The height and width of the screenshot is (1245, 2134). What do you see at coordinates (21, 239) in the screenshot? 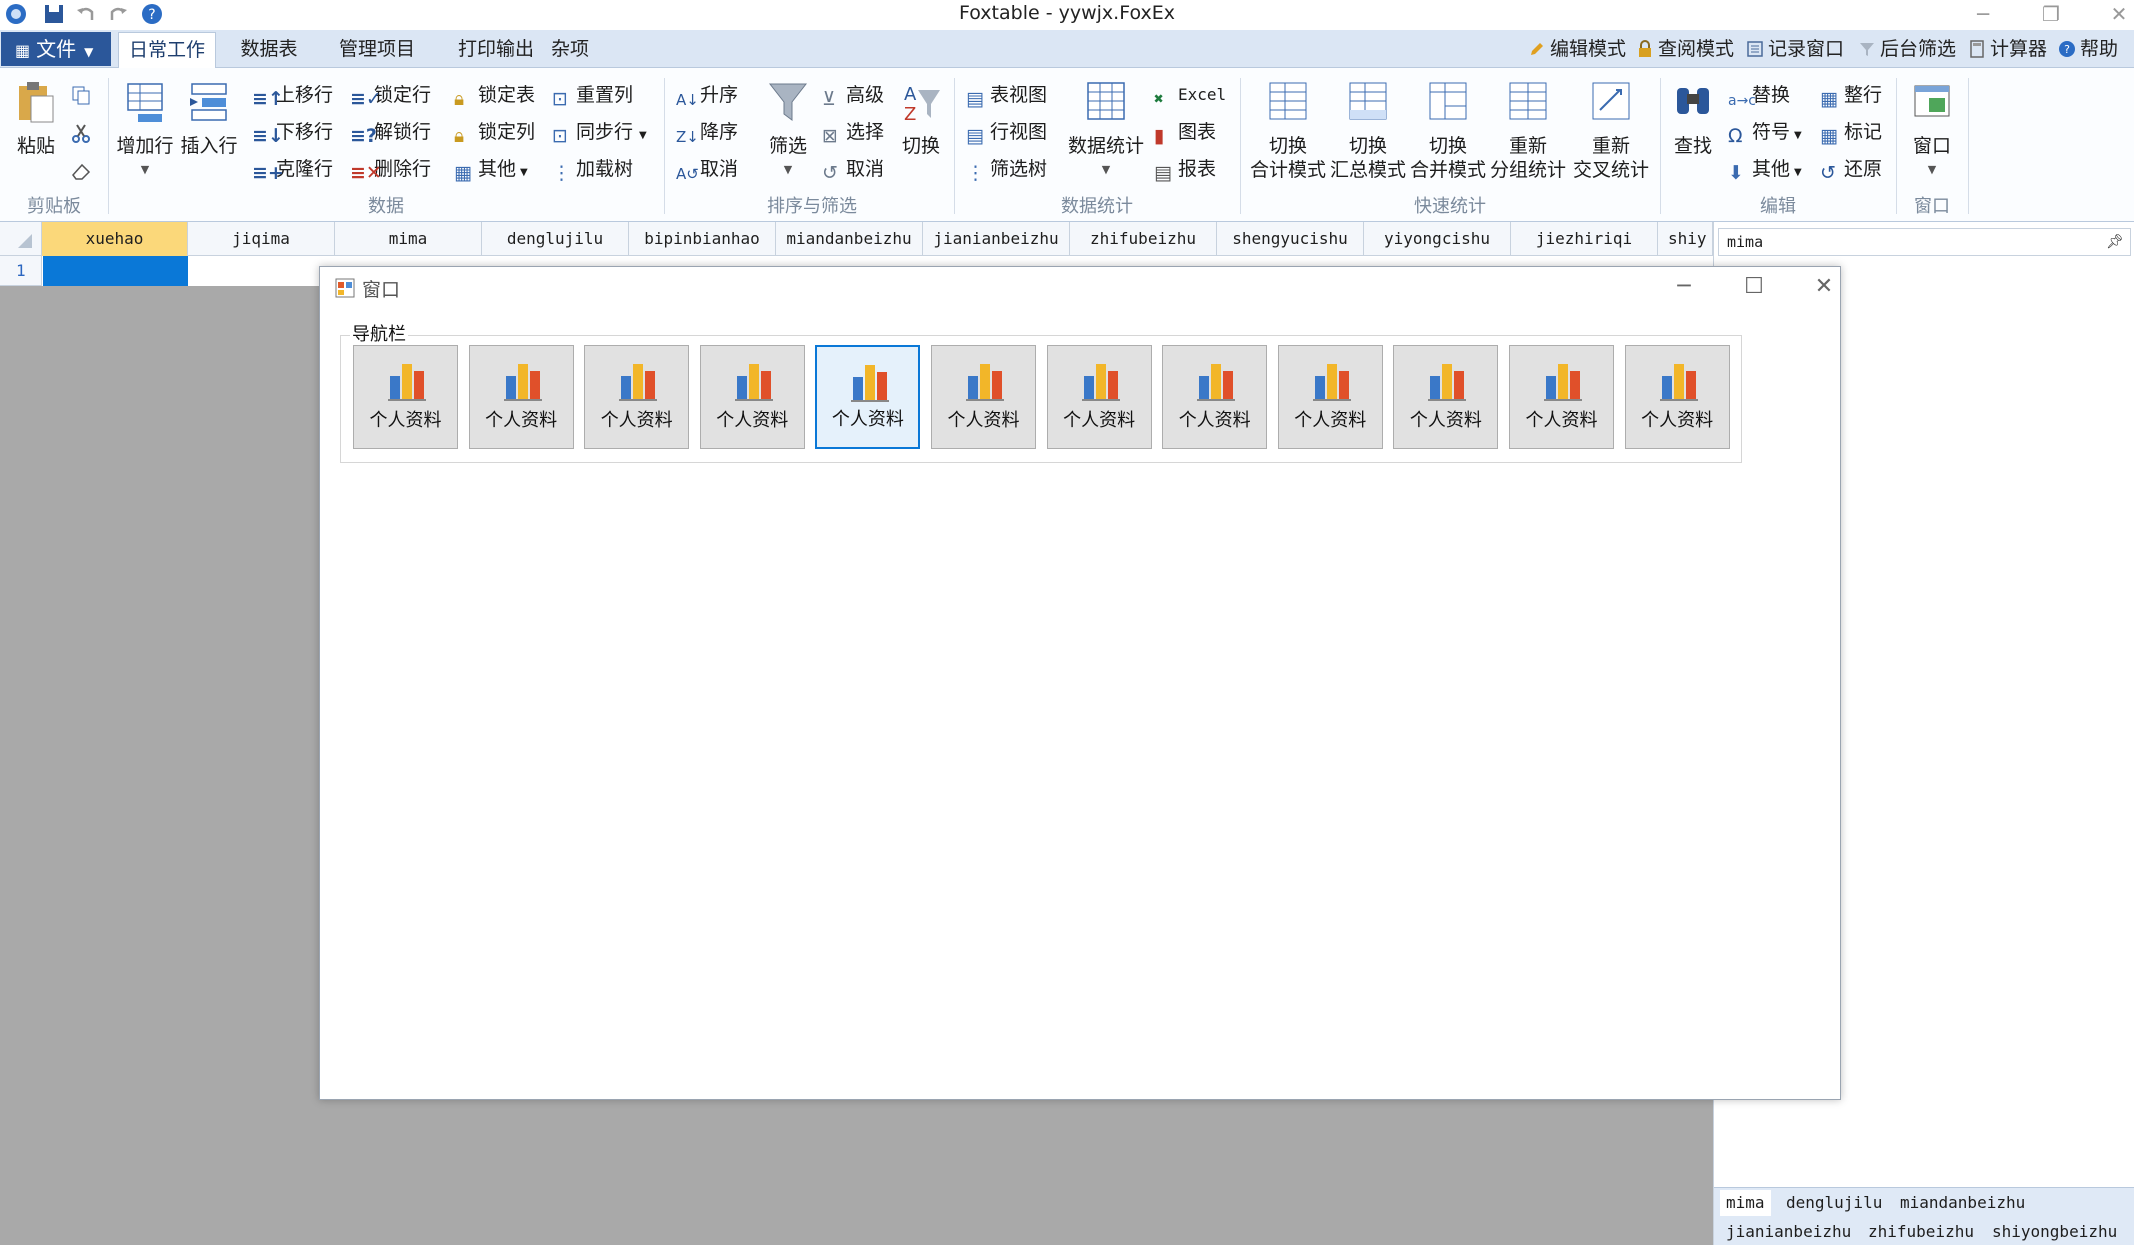
I see `select-all-corner` at bounding box center [21, 239].